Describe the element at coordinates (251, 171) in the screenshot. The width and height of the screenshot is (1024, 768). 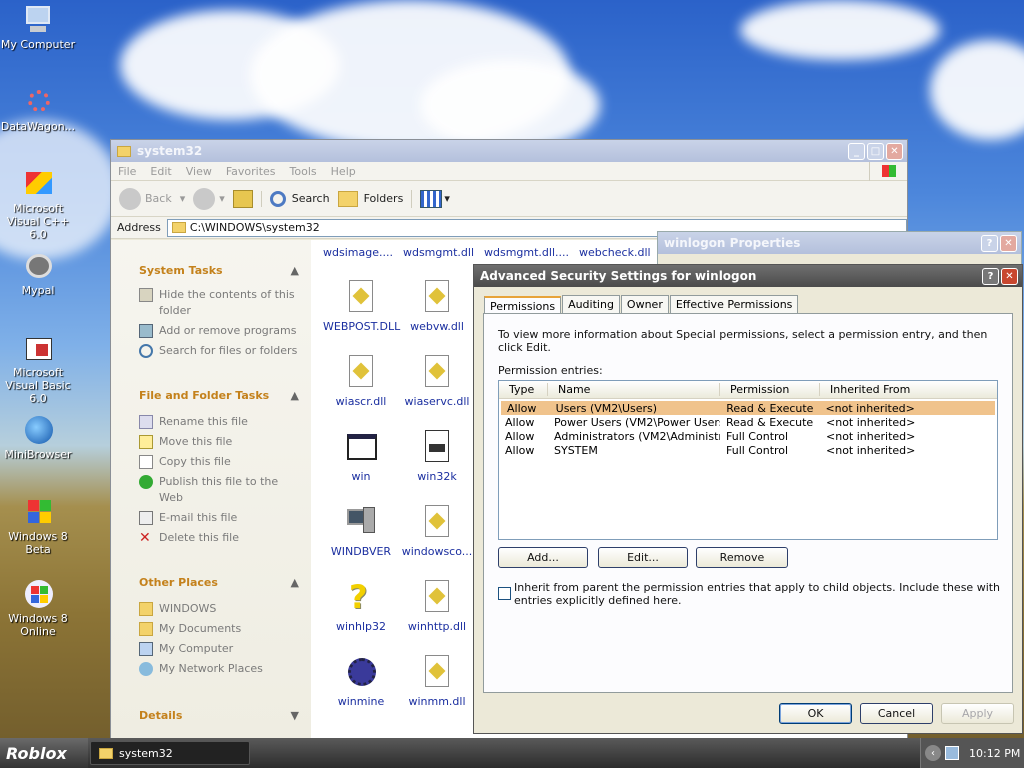
I see `menu-favorites: Favorites` at that location.